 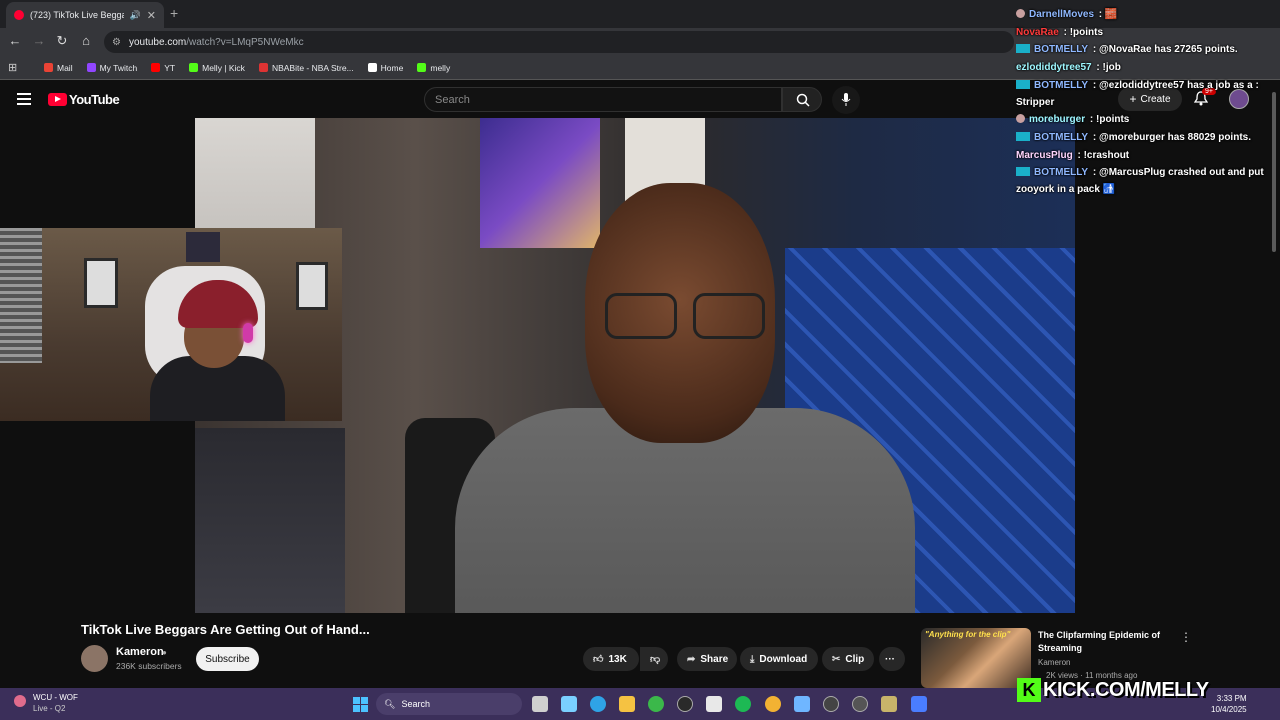 I want to click on new-tab-button: +, so click(x=174, y=13).